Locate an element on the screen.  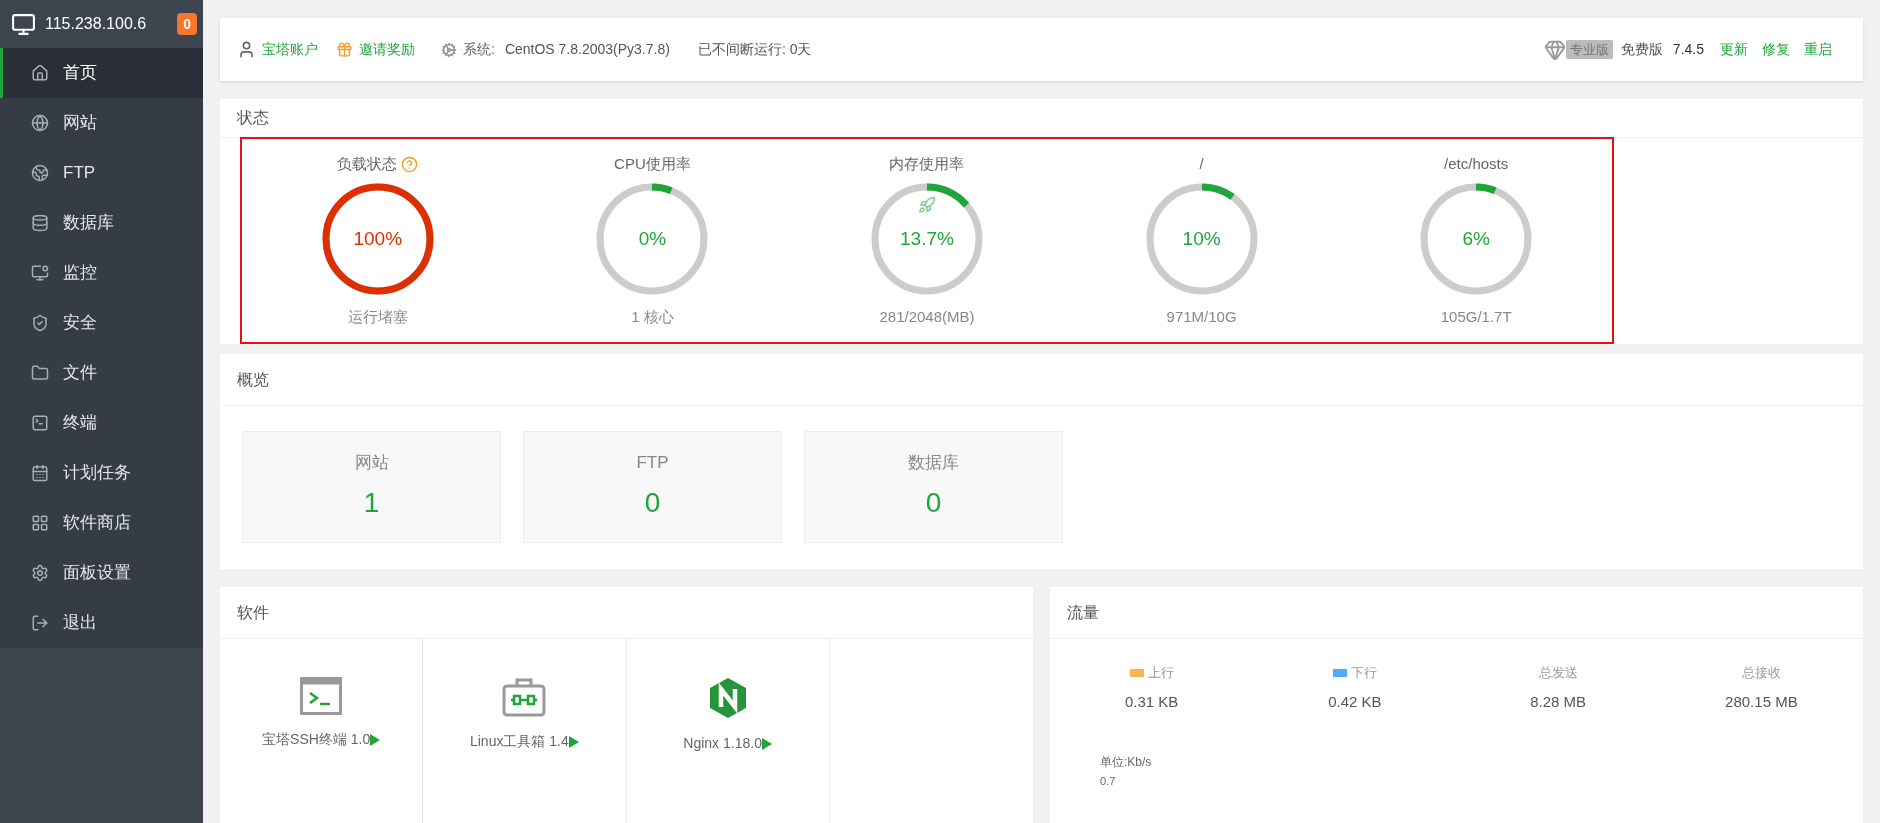
gauge-title: /etc/hosts is located at coordinates (1476, 163).